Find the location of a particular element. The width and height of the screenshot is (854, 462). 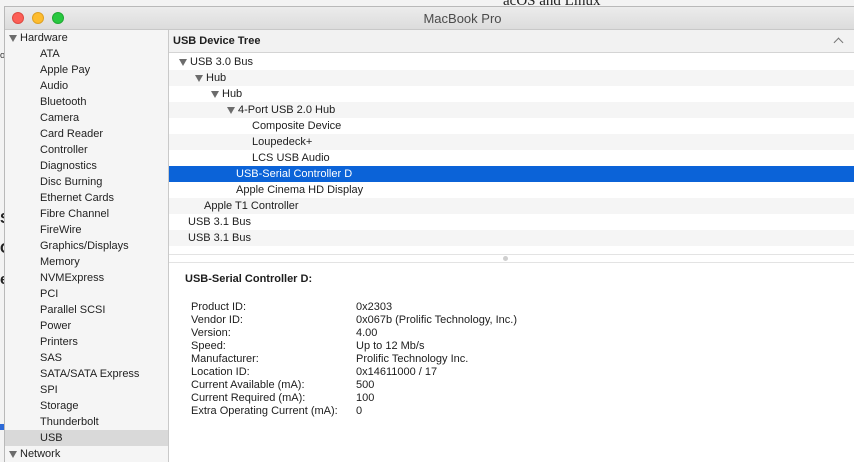

tree-row: USB-Serial Controller D is located at coordinates (511, 174).